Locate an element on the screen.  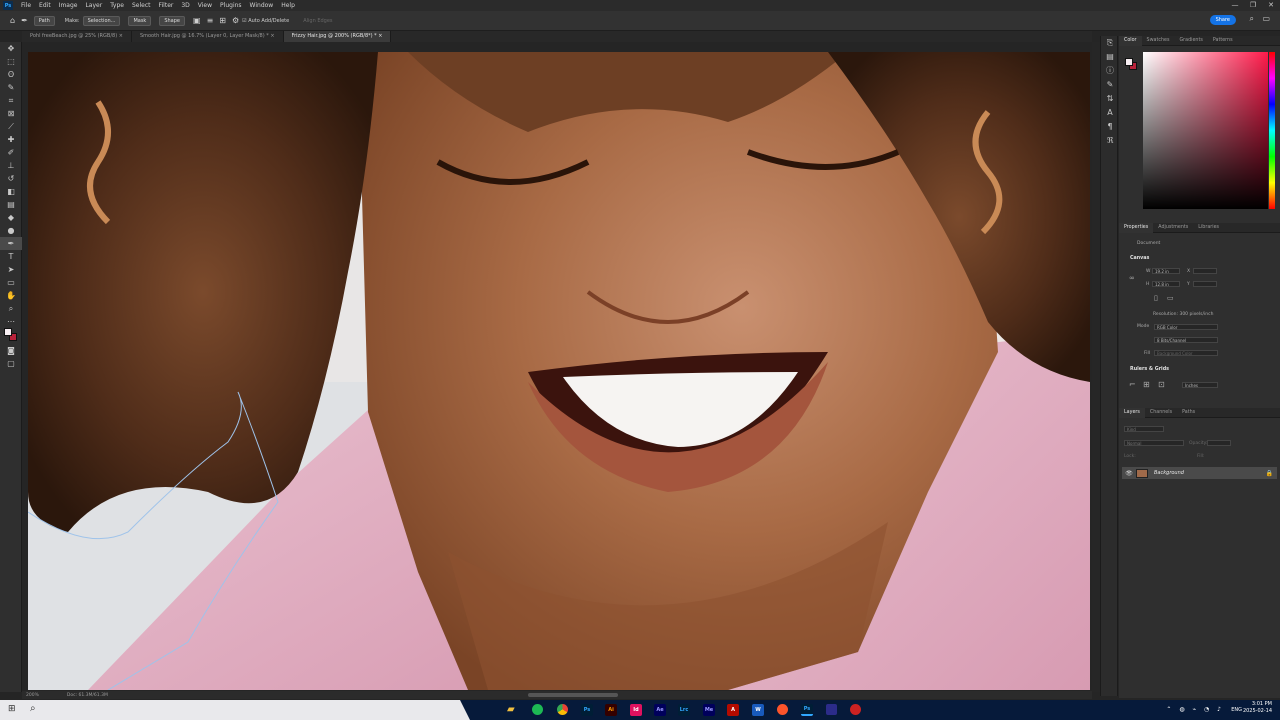
menu-type: Type is located at coordinates (117, 5).